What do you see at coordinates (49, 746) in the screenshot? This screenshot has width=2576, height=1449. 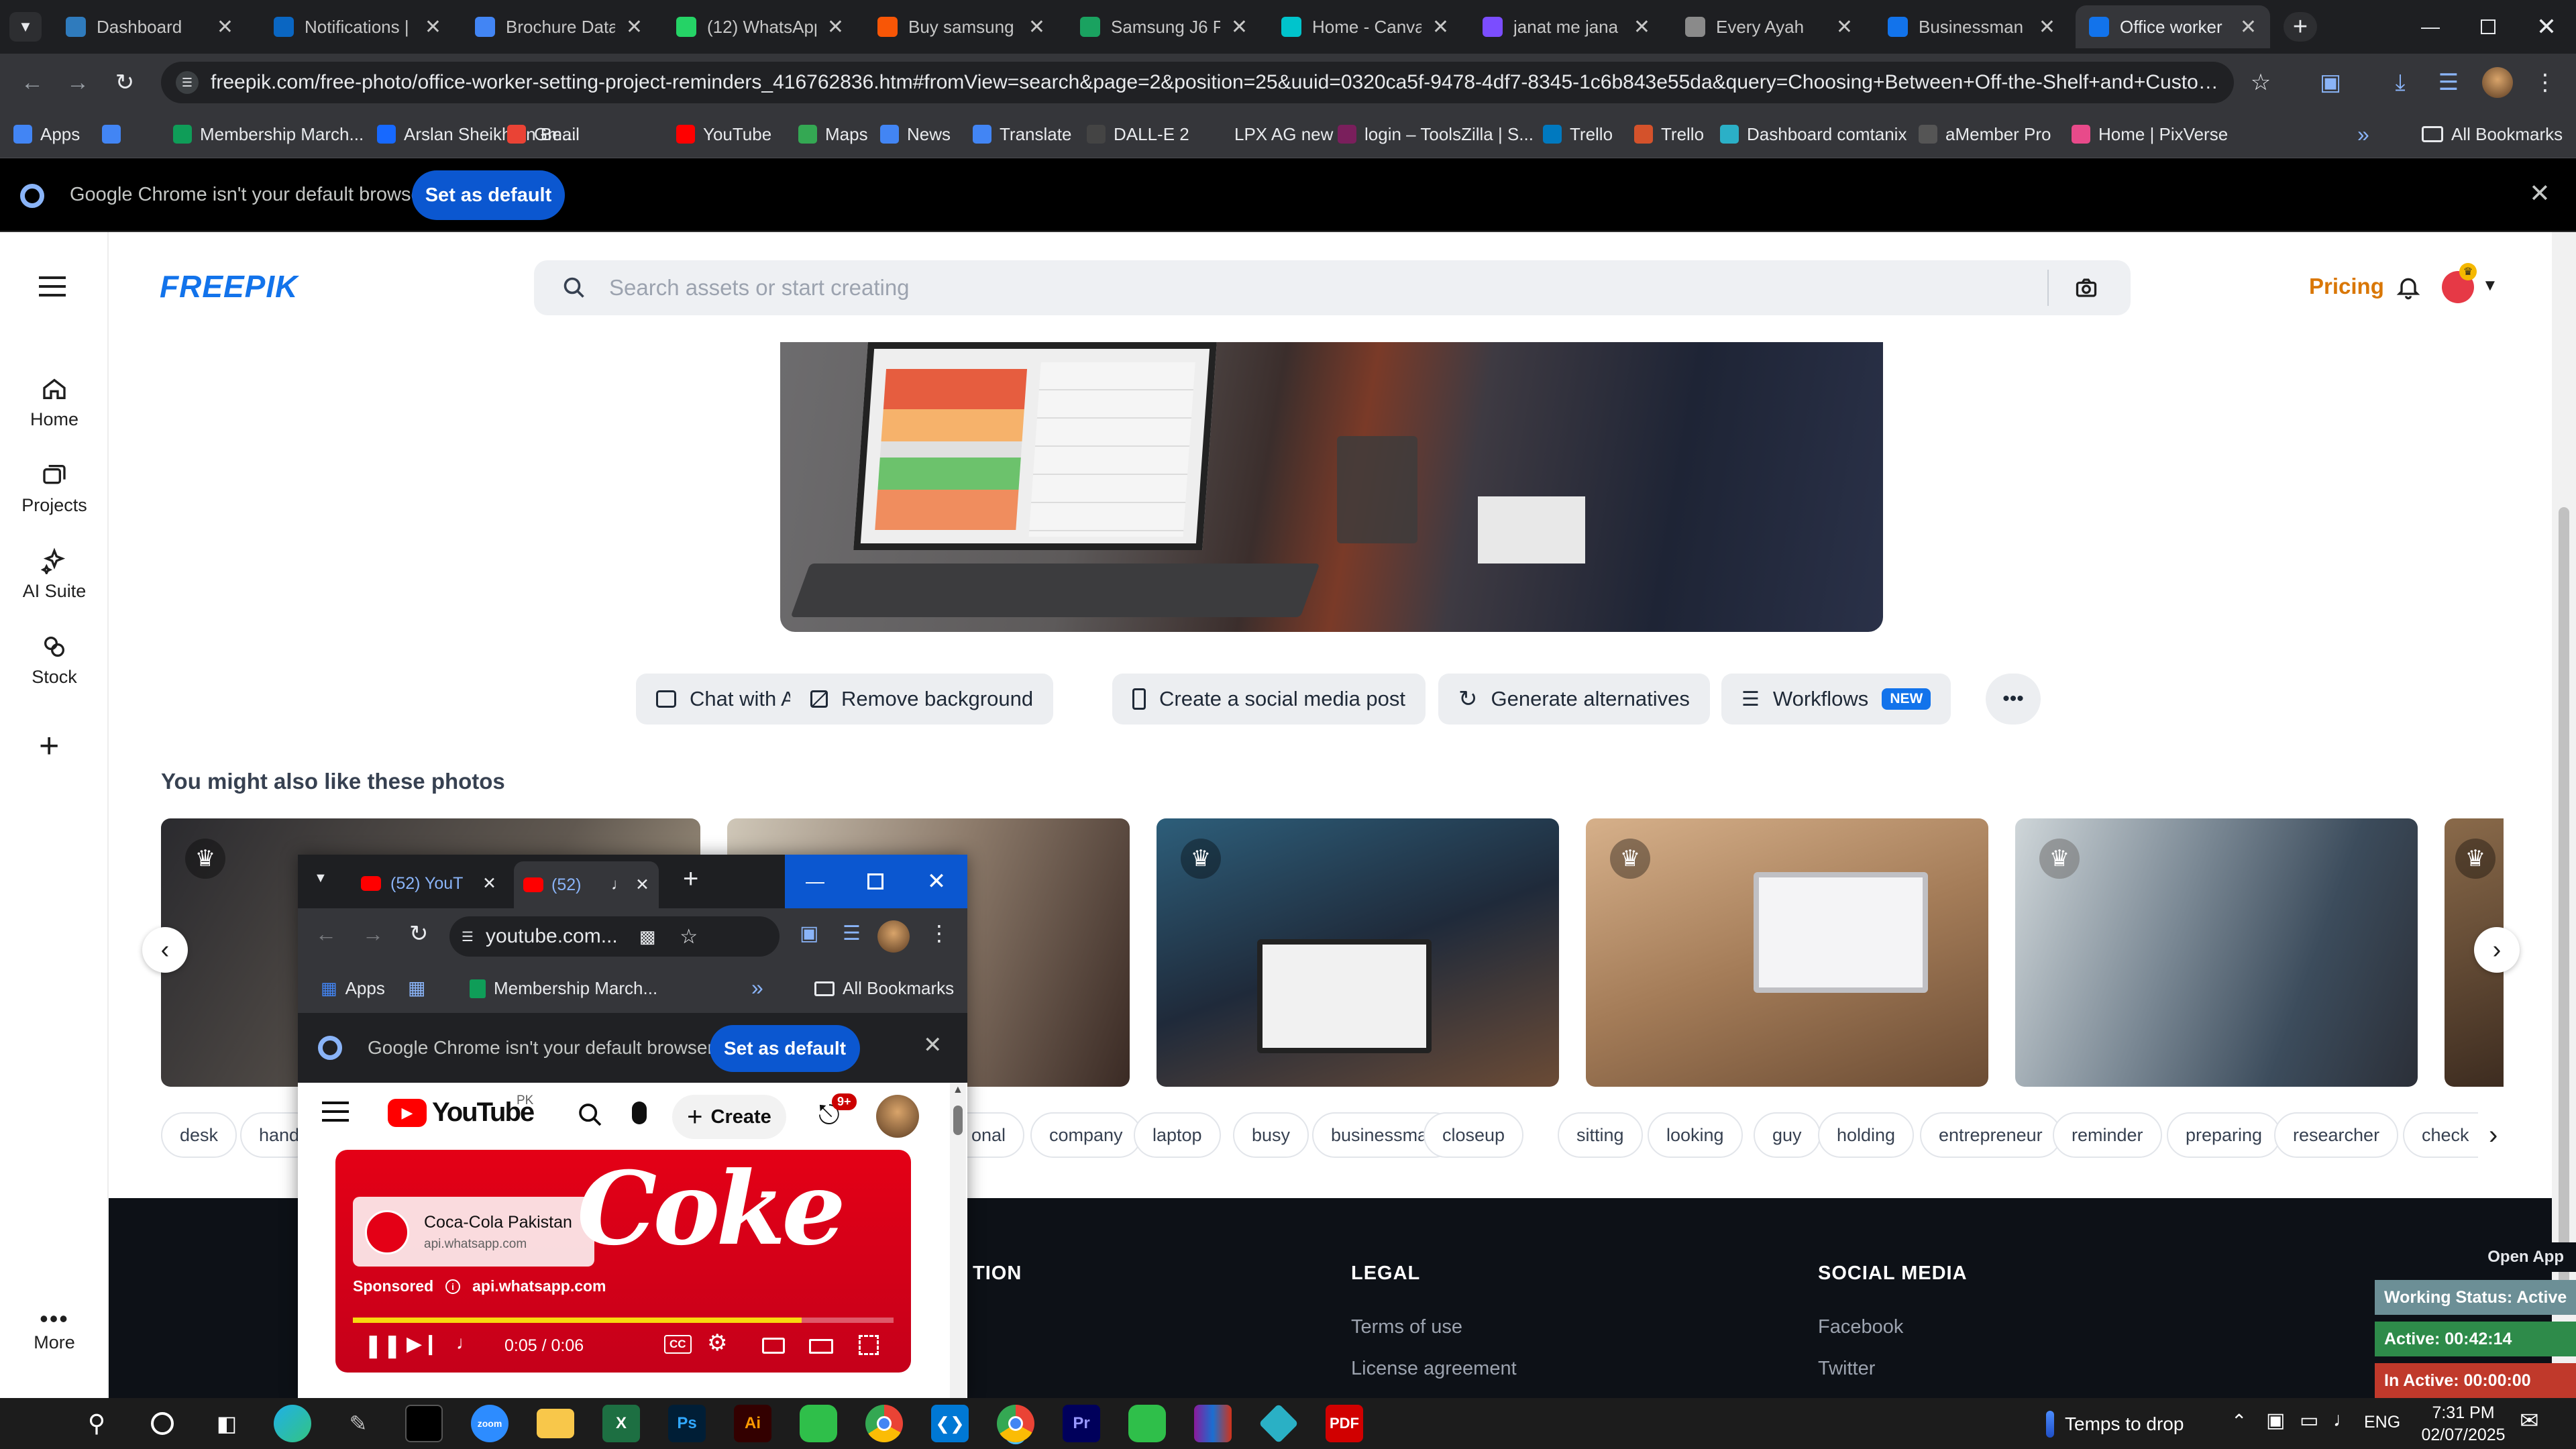 I see `add-icon: +` at bounding box center [49, 746].